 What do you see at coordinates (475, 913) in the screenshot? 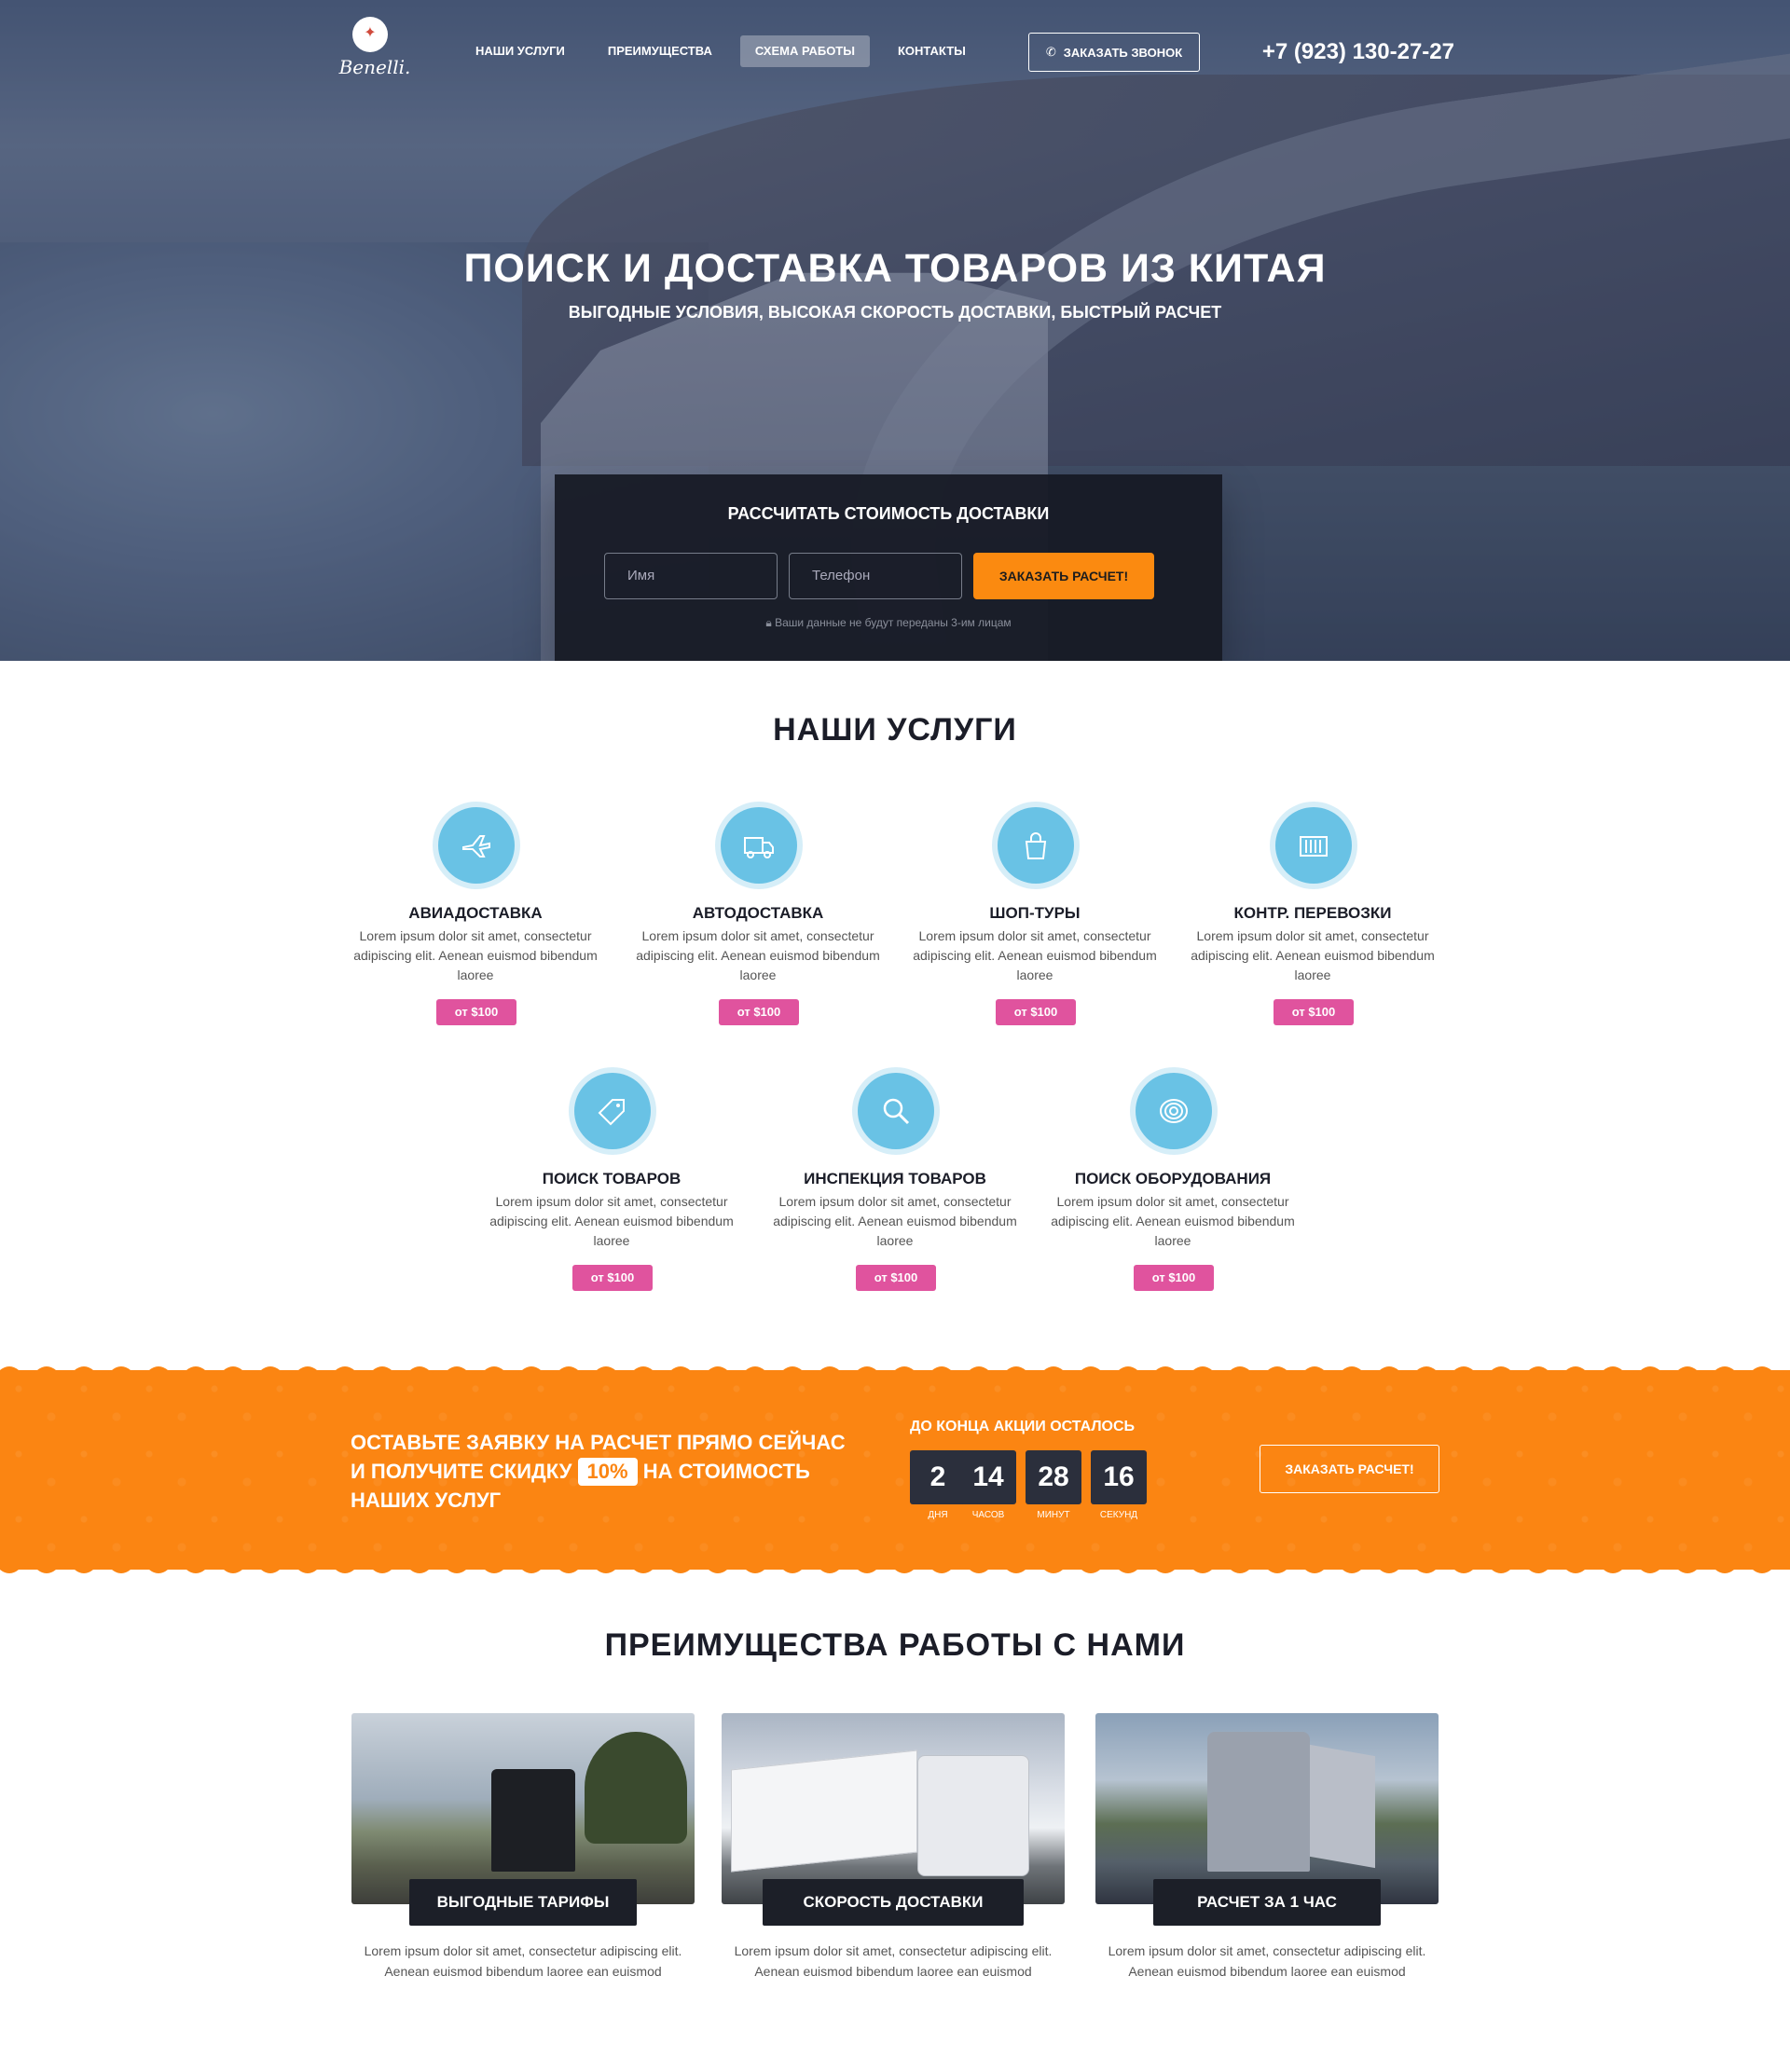
I see `service-name: АВИАДОСТАВКА` at bounding box center [475, 913].